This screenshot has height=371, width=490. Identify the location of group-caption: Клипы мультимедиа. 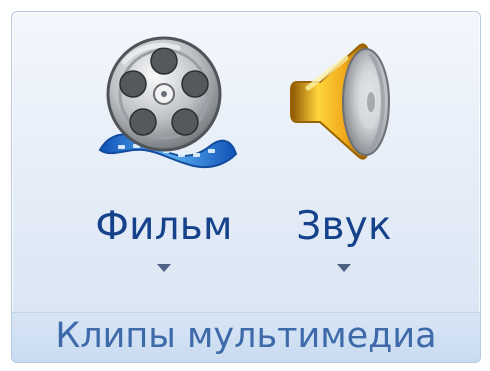
(246, 336).